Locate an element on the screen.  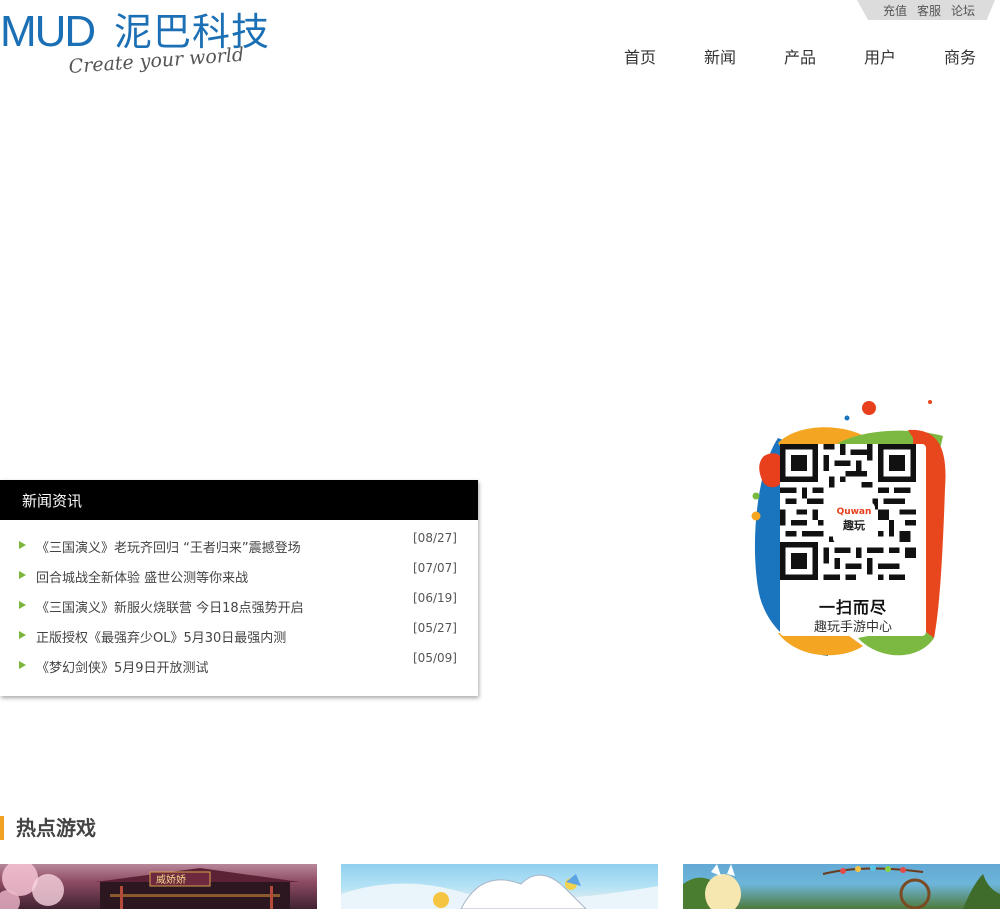
news-date: [07/07] is located at coordinates (435, 568).